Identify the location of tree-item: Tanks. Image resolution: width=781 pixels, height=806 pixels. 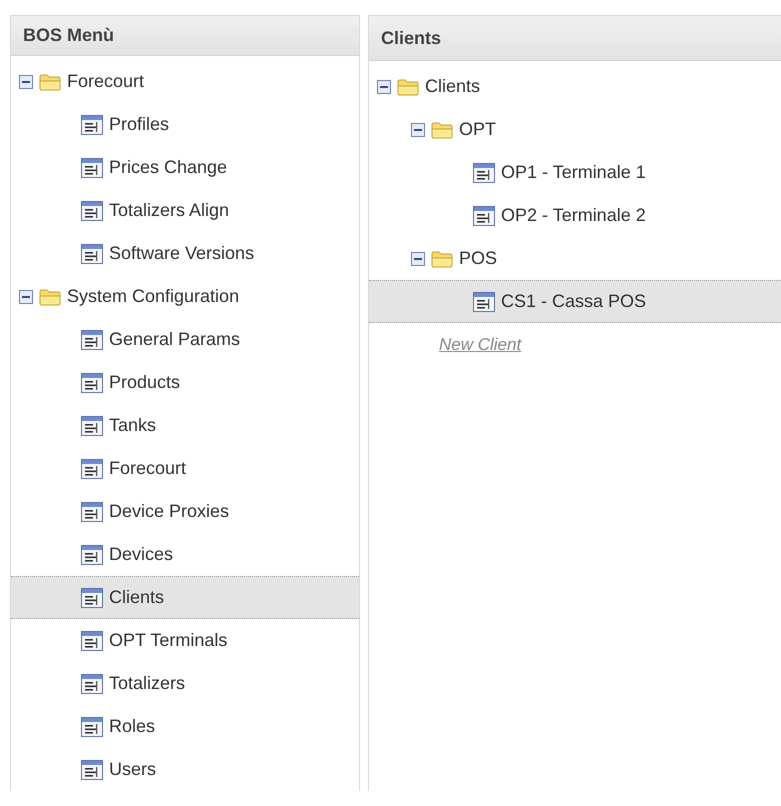
(185, 425).